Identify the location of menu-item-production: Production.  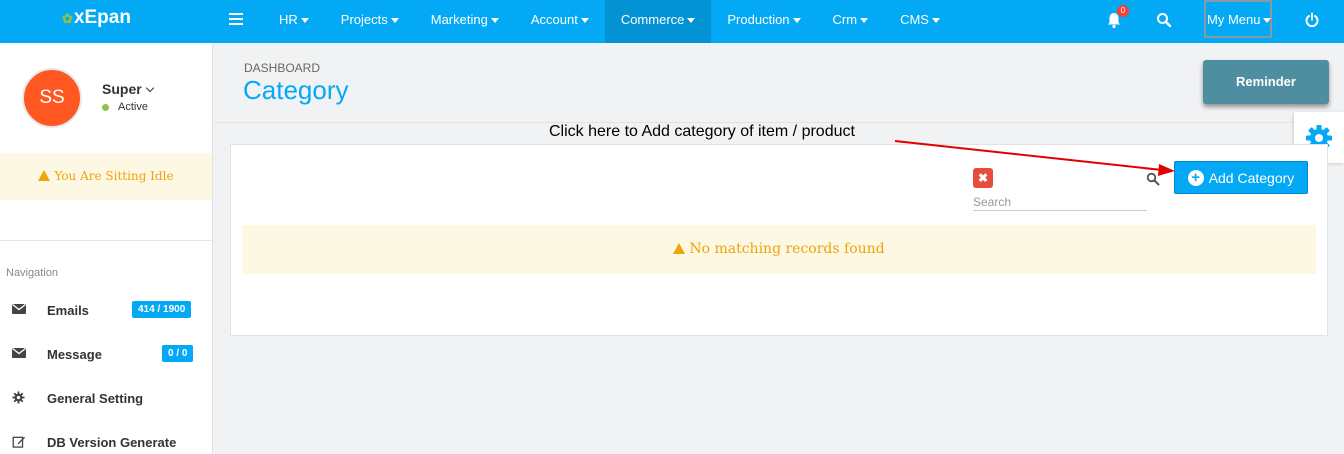
(763, 21).